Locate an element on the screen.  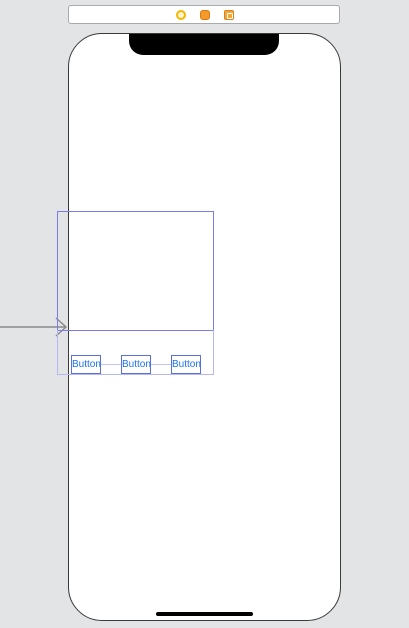
scene-dock is located at coordinates (204, 14).